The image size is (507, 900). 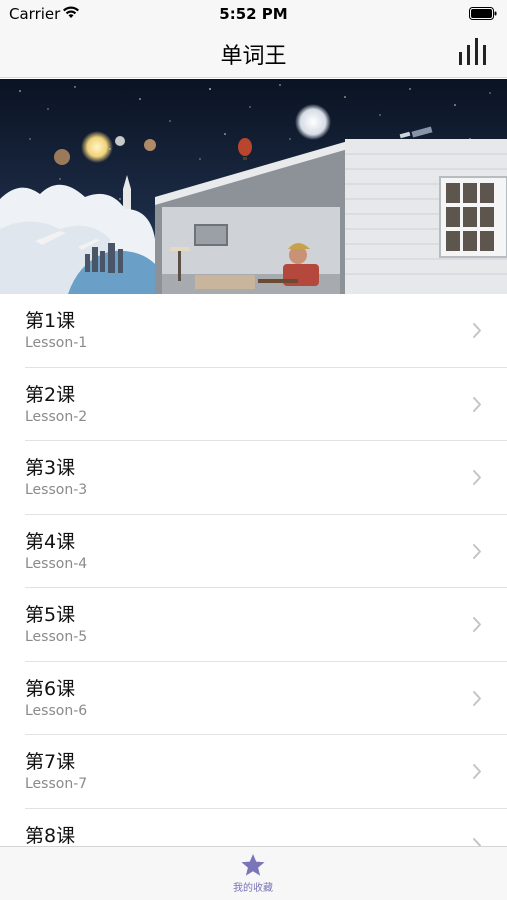 What do you see at coordinates (253, 405) in the screenshot?
I see `list-item: 第2课 Lesson-2` at bounding box center [253, 405].